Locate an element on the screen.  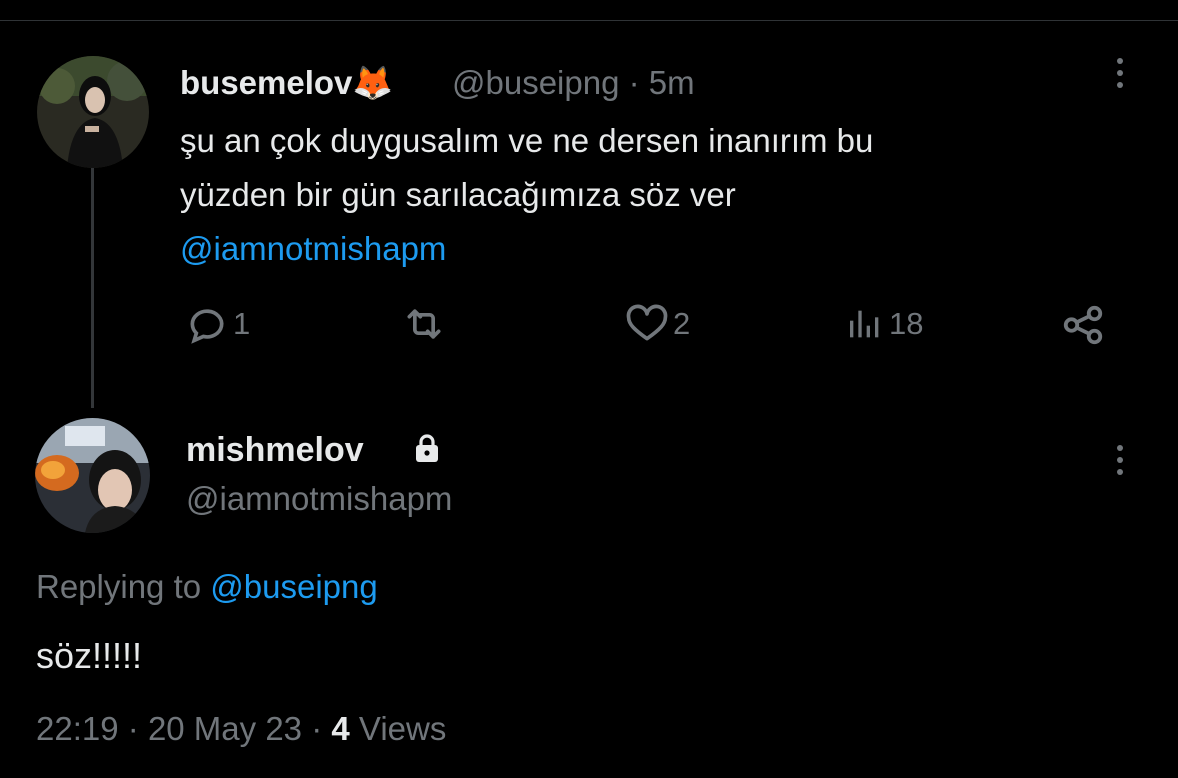
views-count: 4 is located at coordinates (340, 728).